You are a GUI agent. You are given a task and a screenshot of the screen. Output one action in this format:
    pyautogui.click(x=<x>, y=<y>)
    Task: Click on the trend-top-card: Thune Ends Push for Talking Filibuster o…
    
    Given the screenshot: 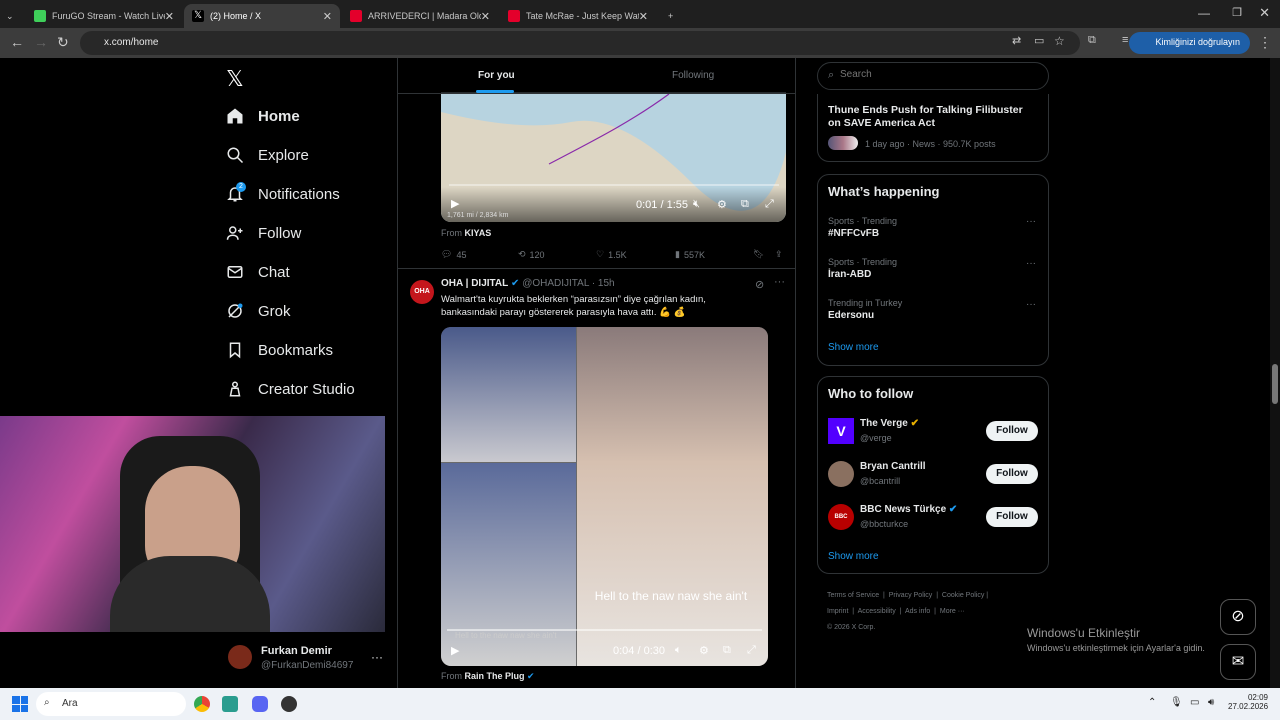 What is the action you would take?
    pyautogui.click(x=933, y=128)
    